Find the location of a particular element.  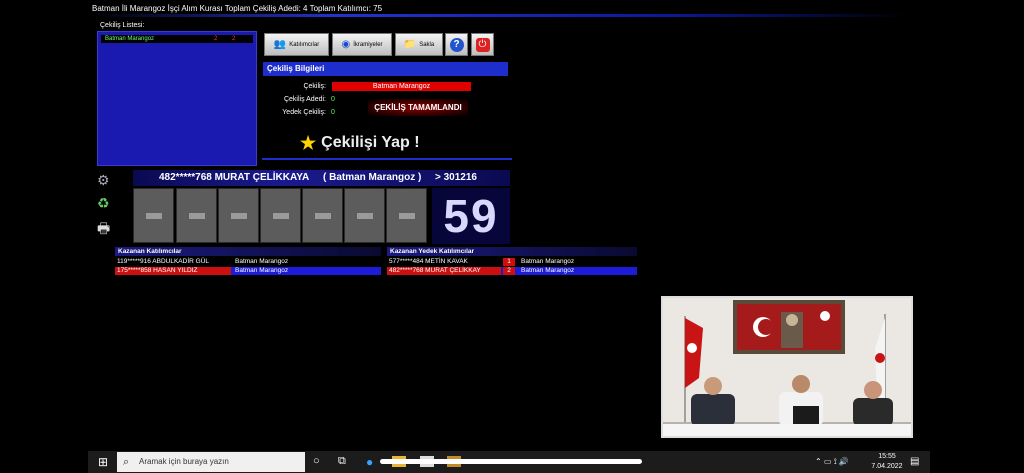

list-item: Batman Marangoz 2 2 is located at coordinates (177, 39).